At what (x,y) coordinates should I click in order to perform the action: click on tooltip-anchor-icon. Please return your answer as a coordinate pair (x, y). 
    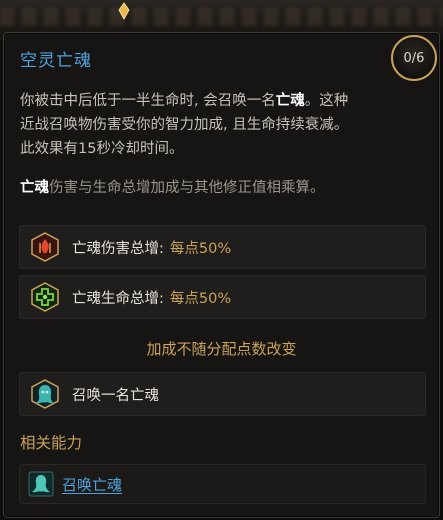
    Looking at the image, I should click on (124, 11).